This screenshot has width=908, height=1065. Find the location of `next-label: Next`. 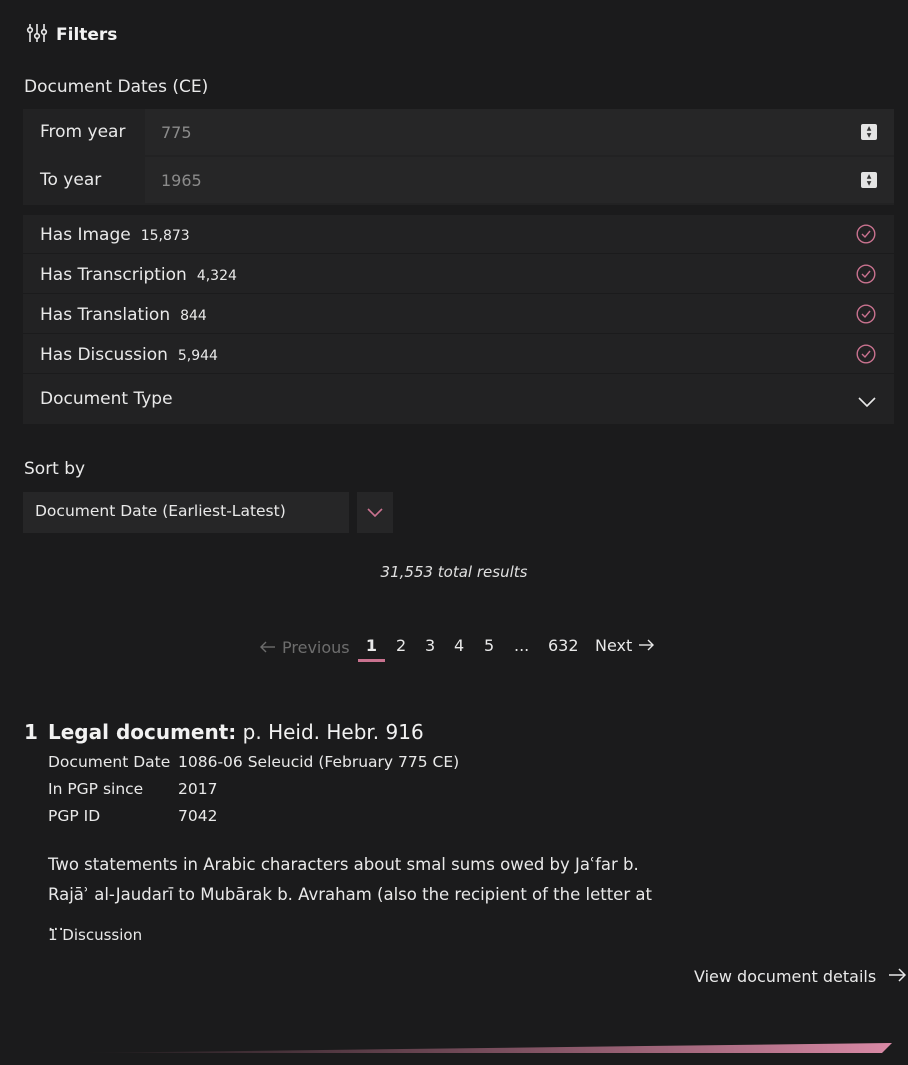

next-label: Next is located at coordinates (614, 645).